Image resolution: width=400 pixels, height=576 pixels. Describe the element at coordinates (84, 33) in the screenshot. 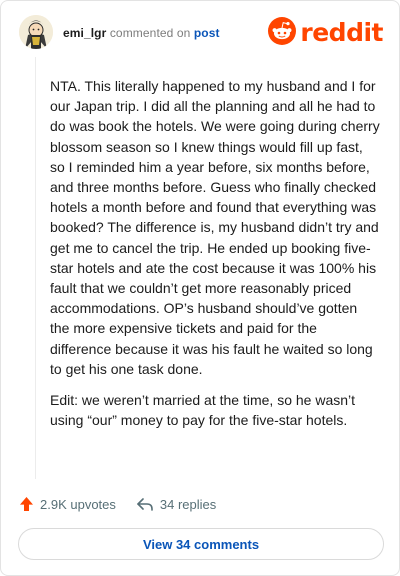

I see `username-link: emi_lgr` at that location.